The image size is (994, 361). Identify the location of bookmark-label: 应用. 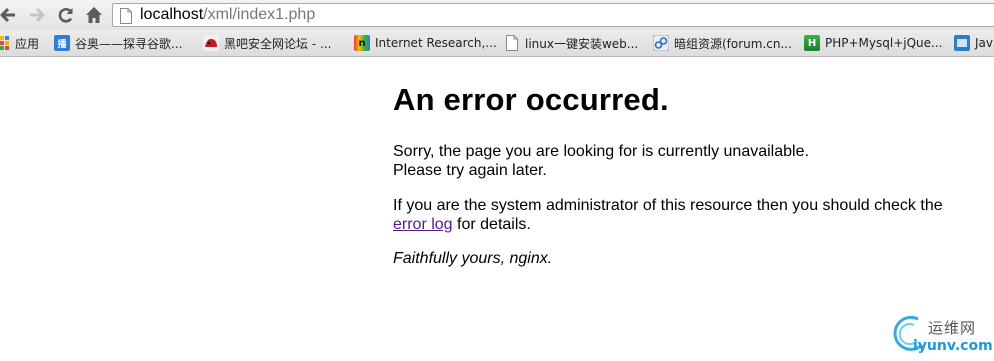
(27, 43).